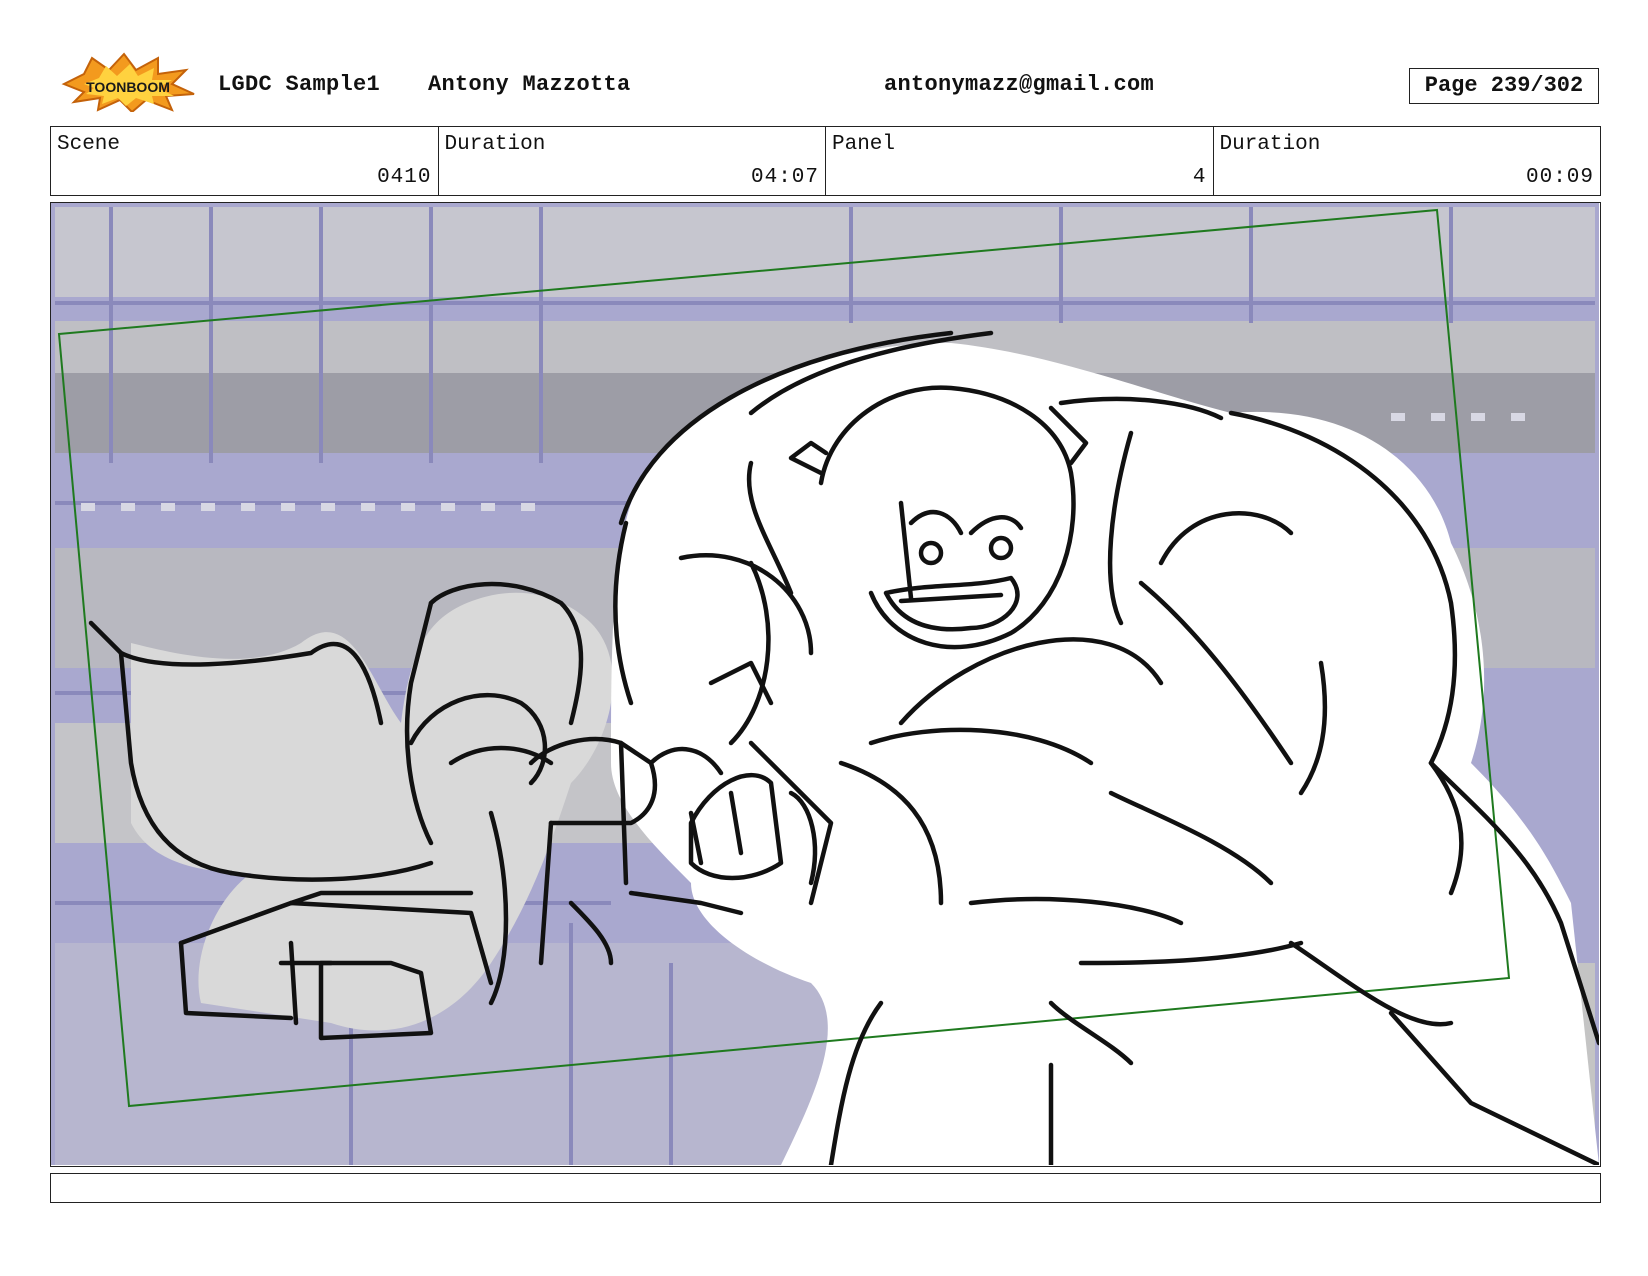  Describe the element at coordinates (495, 144) in the screenshot. I see `scene-duration-label: Duration` at that location.